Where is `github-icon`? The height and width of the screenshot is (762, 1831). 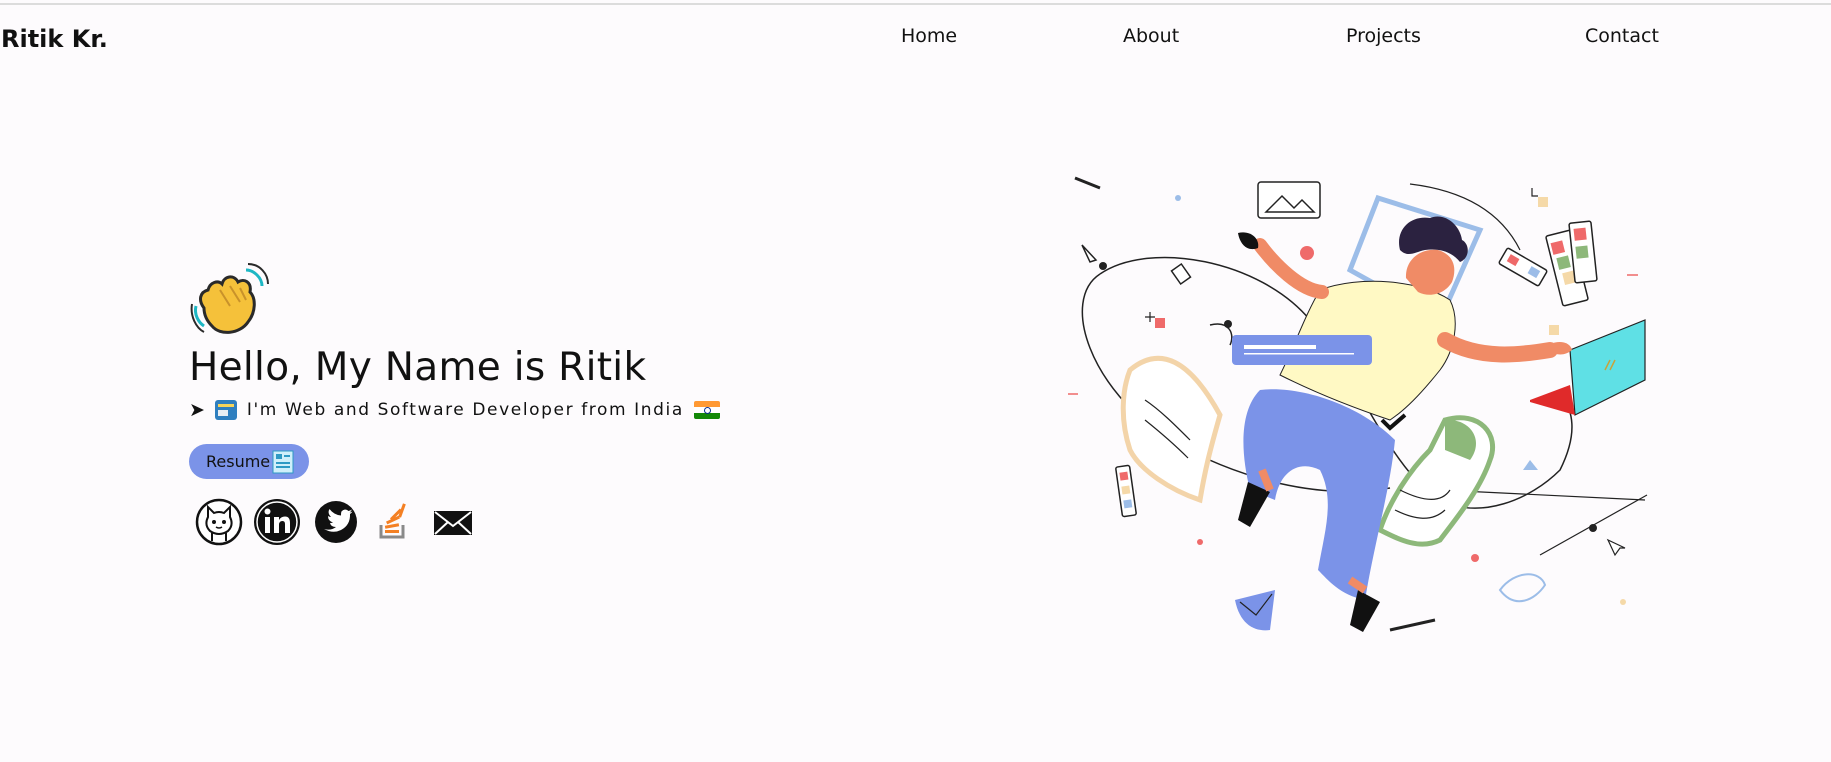 github-icon is located at coordinates (219, 522).